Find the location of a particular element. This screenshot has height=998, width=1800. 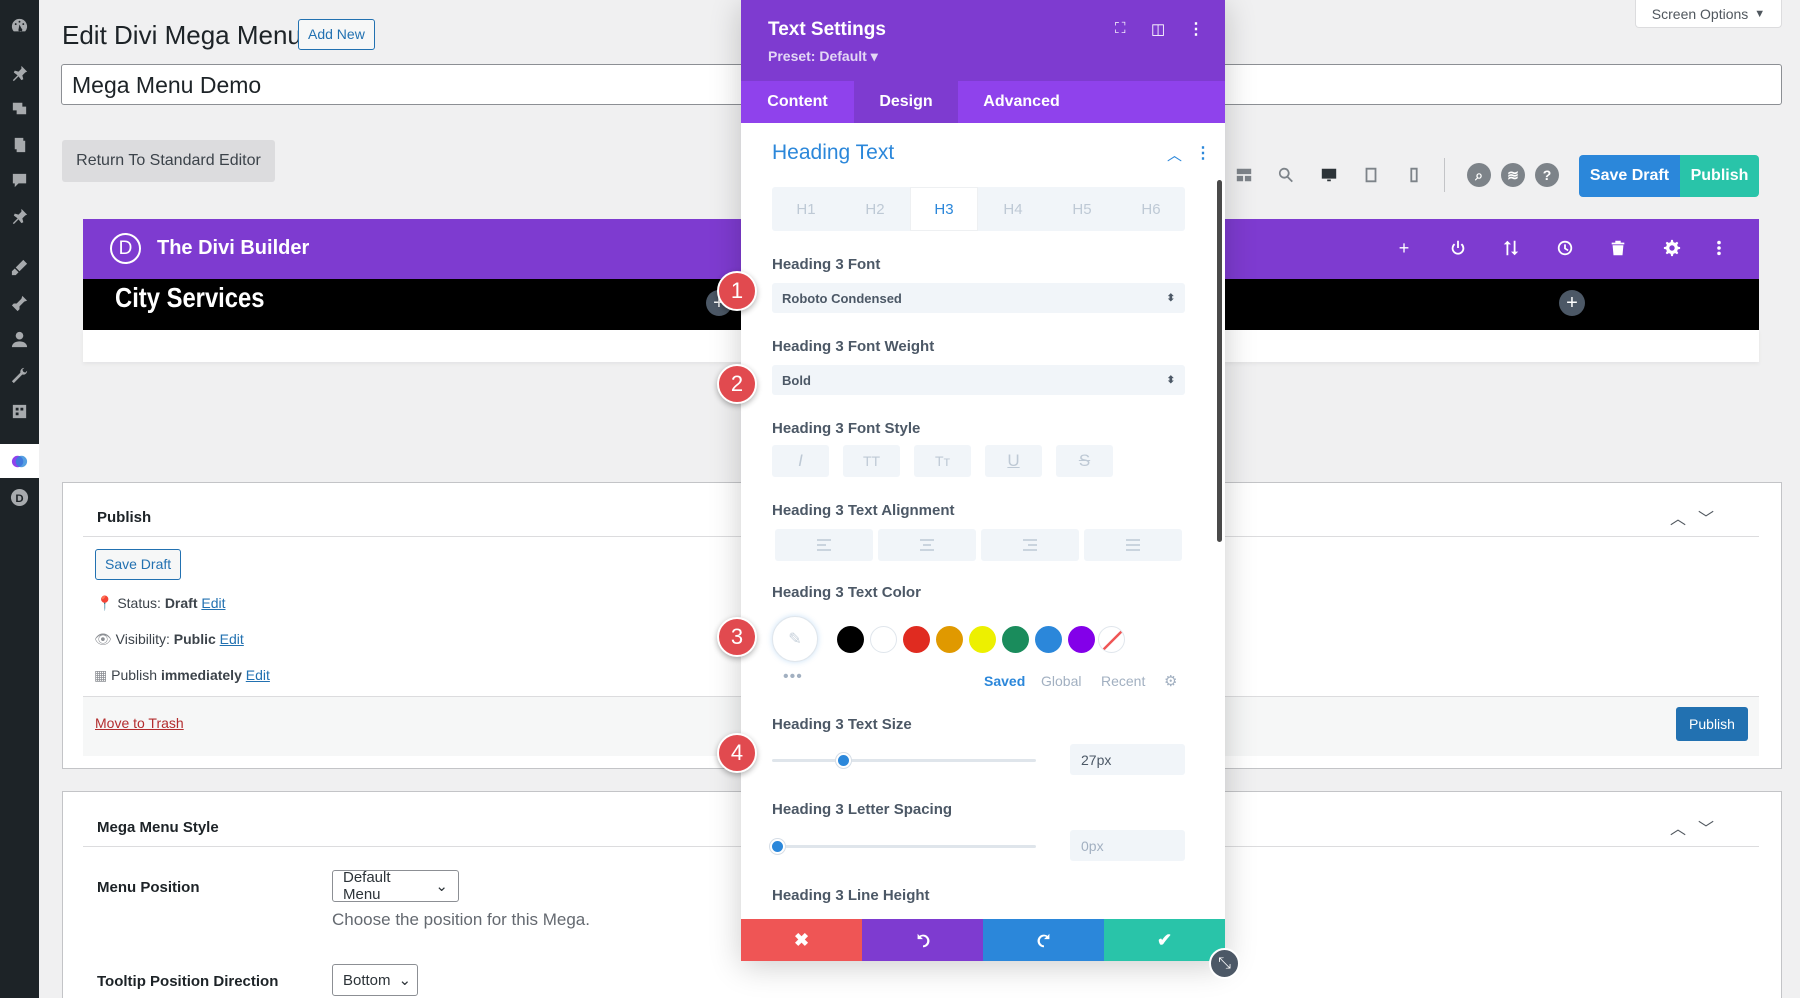

section-menu-icon: ⋮ is located at coordinates (1203, 153).